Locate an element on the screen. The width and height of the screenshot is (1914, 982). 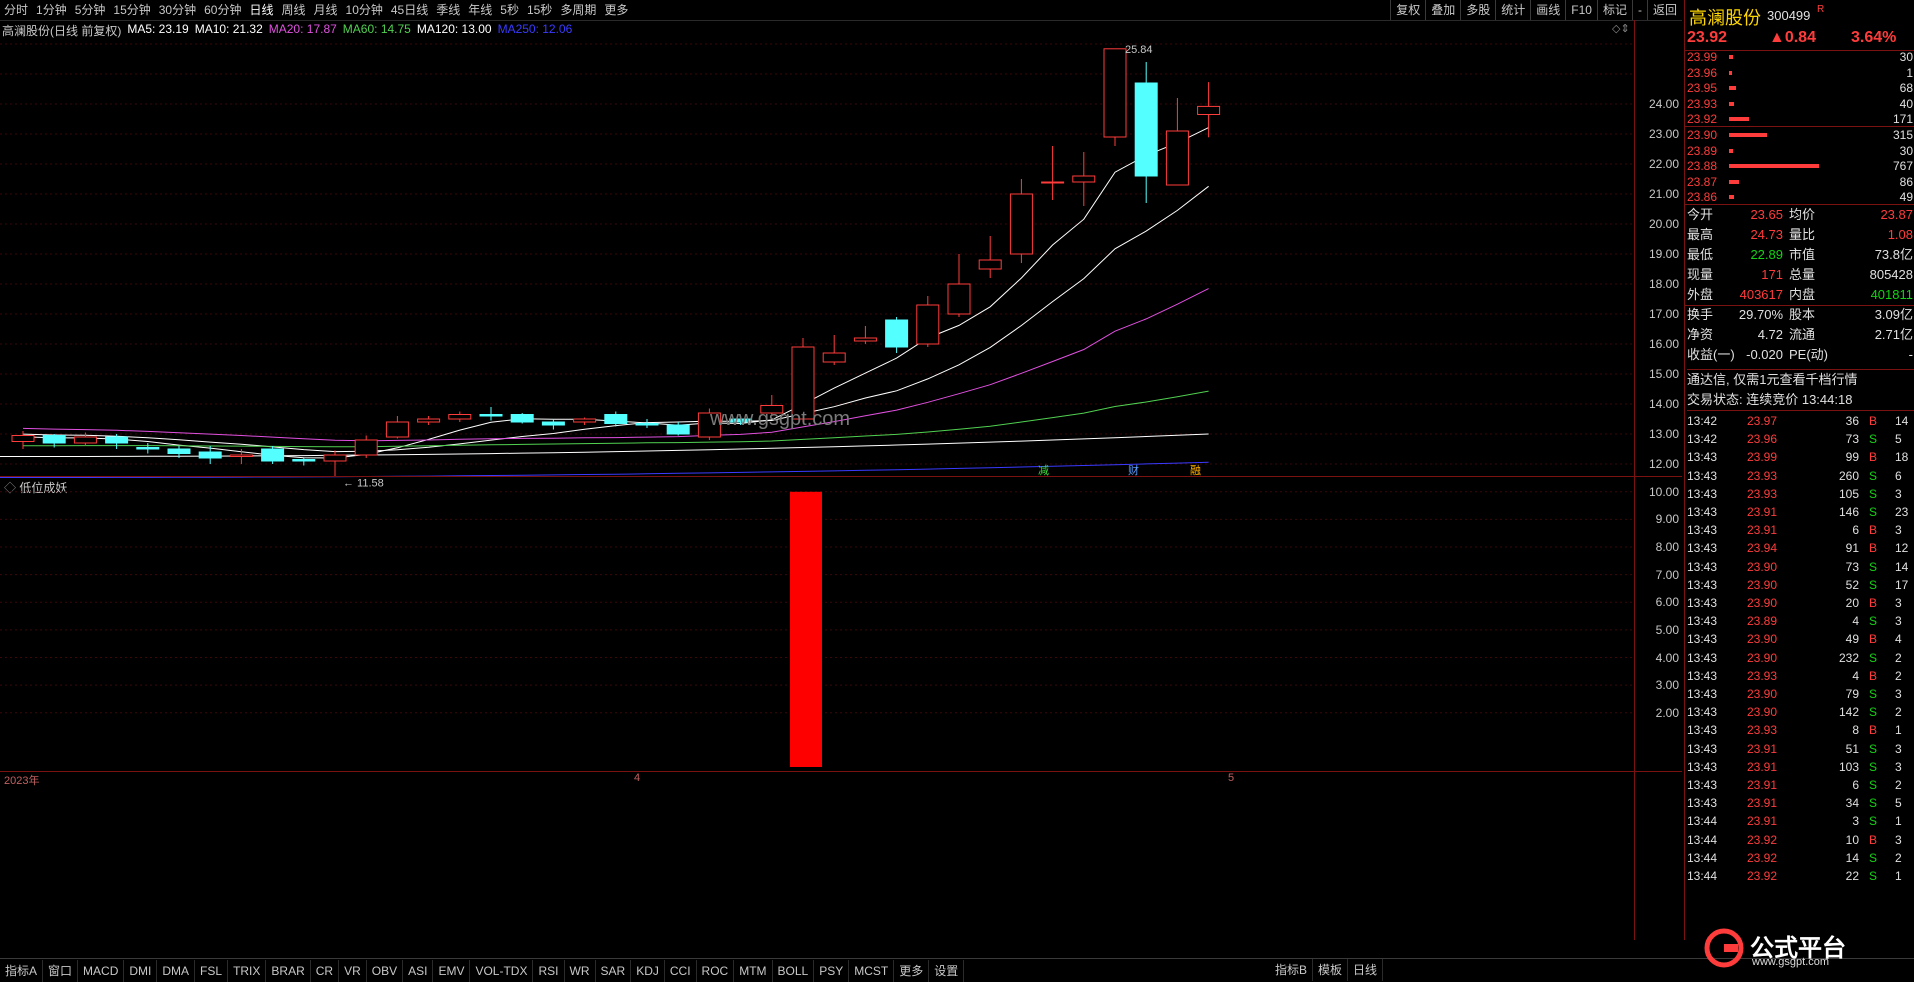
promo-notice: 通达信, 仅需1元查看千档行情 is located at coordinates (1800, 379).